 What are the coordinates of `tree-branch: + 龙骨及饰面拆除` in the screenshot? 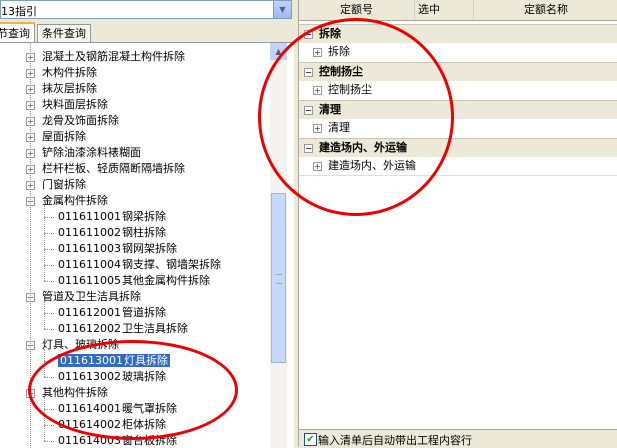 It's located at (72, 121).